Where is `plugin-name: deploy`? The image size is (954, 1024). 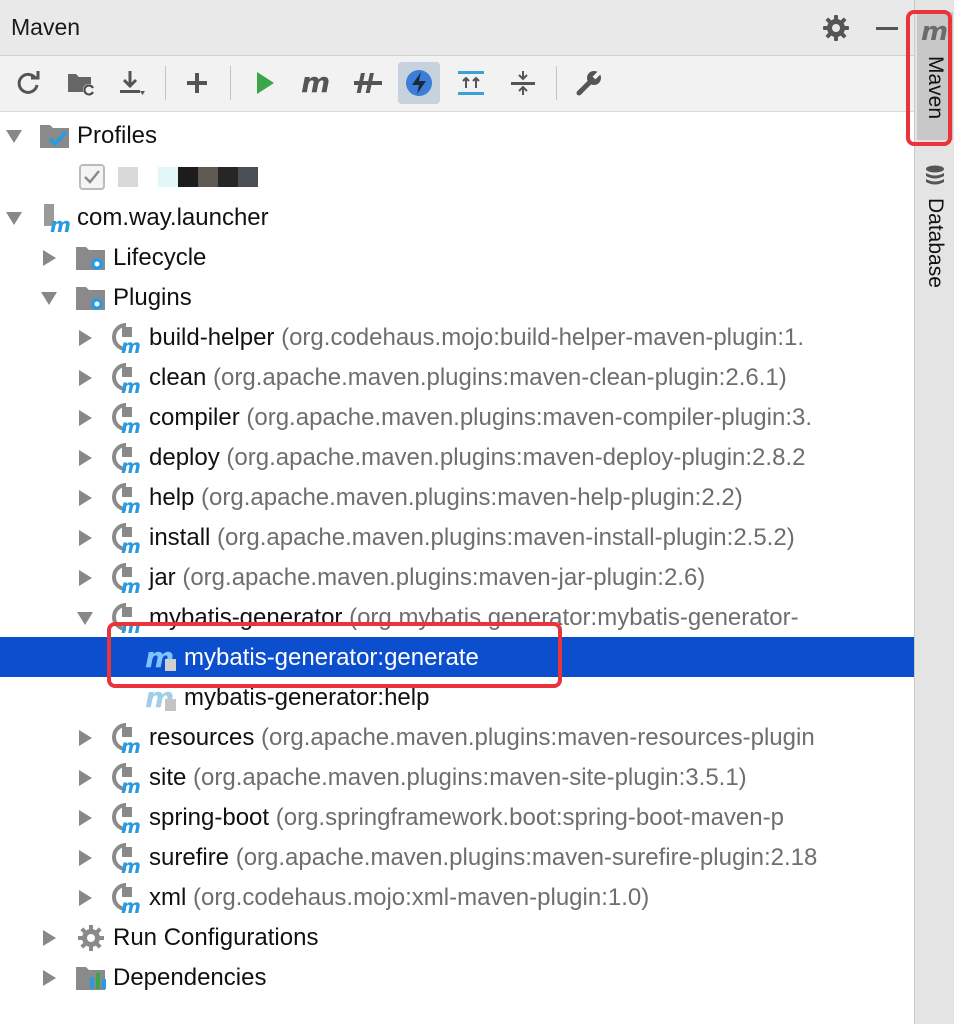
plugin-name: deploy is located at coordinates (184, 457).